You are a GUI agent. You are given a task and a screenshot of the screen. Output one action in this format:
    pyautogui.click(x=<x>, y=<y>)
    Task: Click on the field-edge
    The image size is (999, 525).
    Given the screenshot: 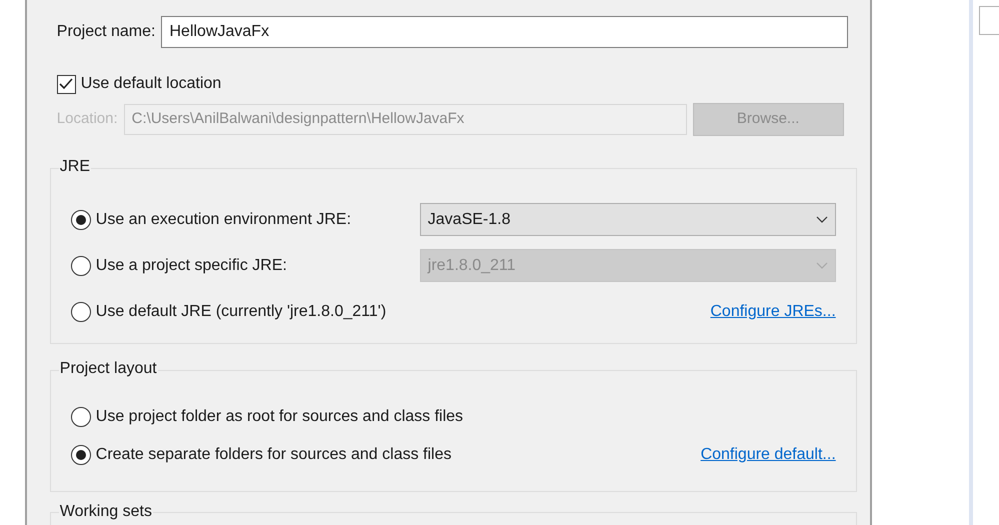 What is the action you would take?
    pyautogui.click(x=989, y=20)
    